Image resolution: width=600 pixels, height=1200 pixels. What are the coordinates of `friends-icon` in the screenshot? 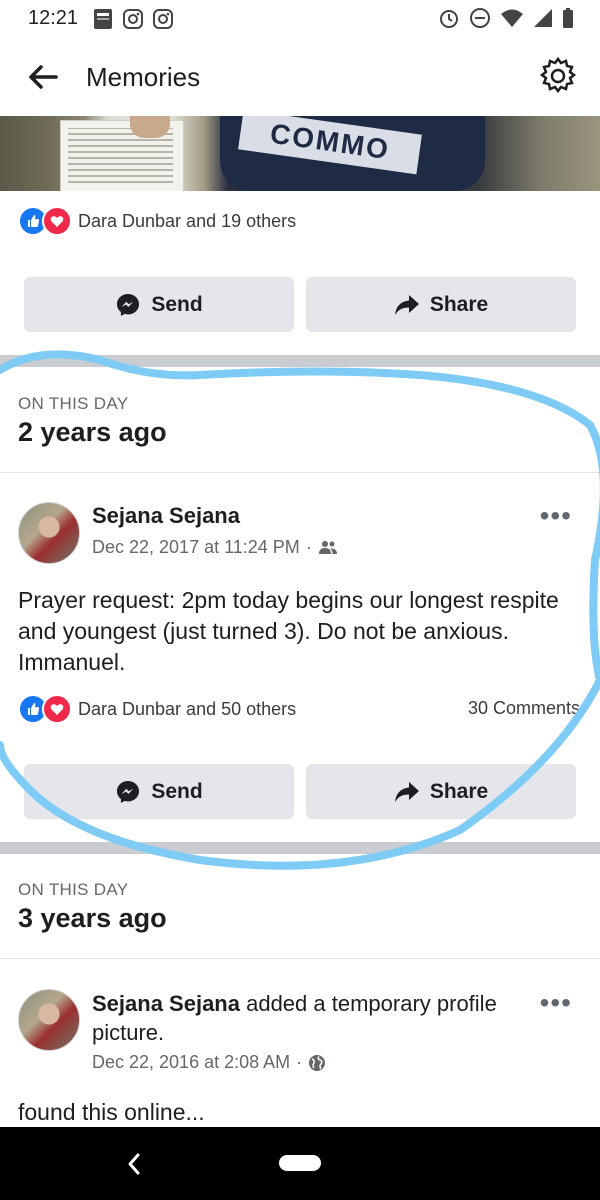 It's located at (327, 547).